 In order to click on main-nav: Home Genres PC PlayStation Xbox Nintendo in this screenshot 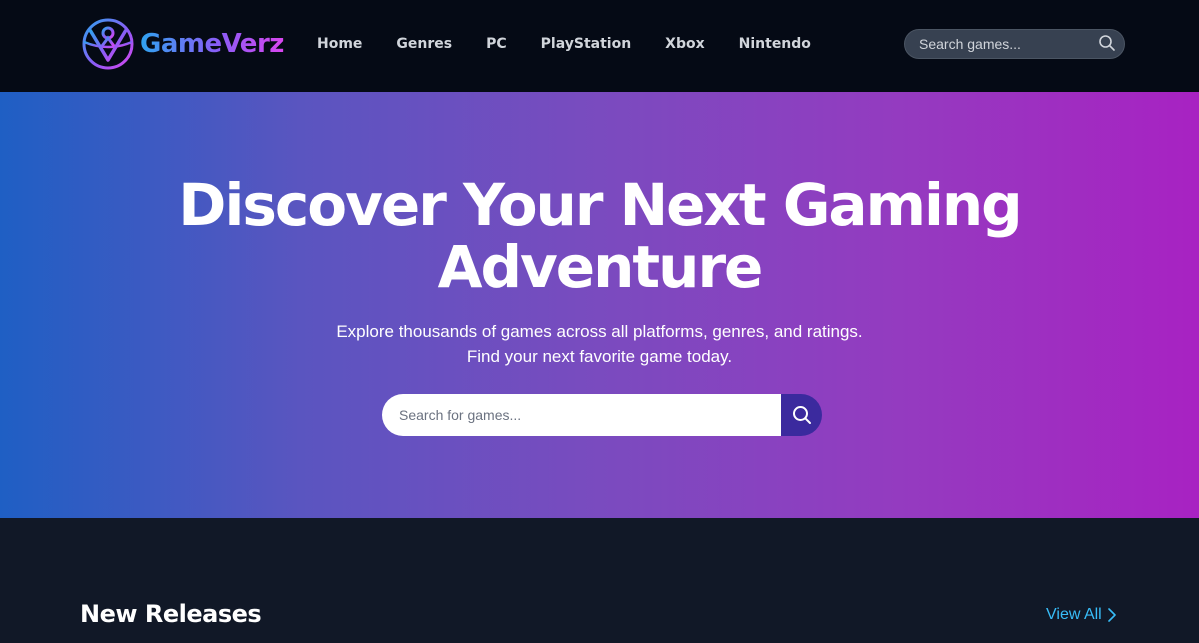, I will do `click(581, 44)`.